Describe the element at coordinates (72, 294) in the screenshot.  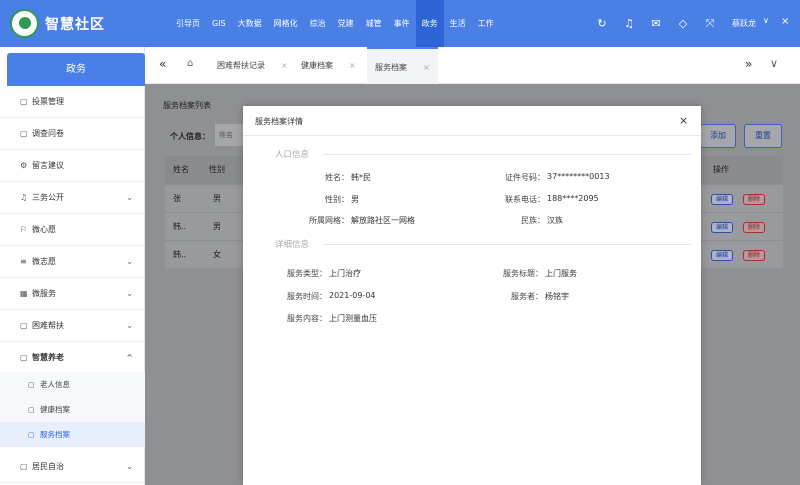
I see `sidebar-item-service: ▦ 微服务 ⌄` at that location.